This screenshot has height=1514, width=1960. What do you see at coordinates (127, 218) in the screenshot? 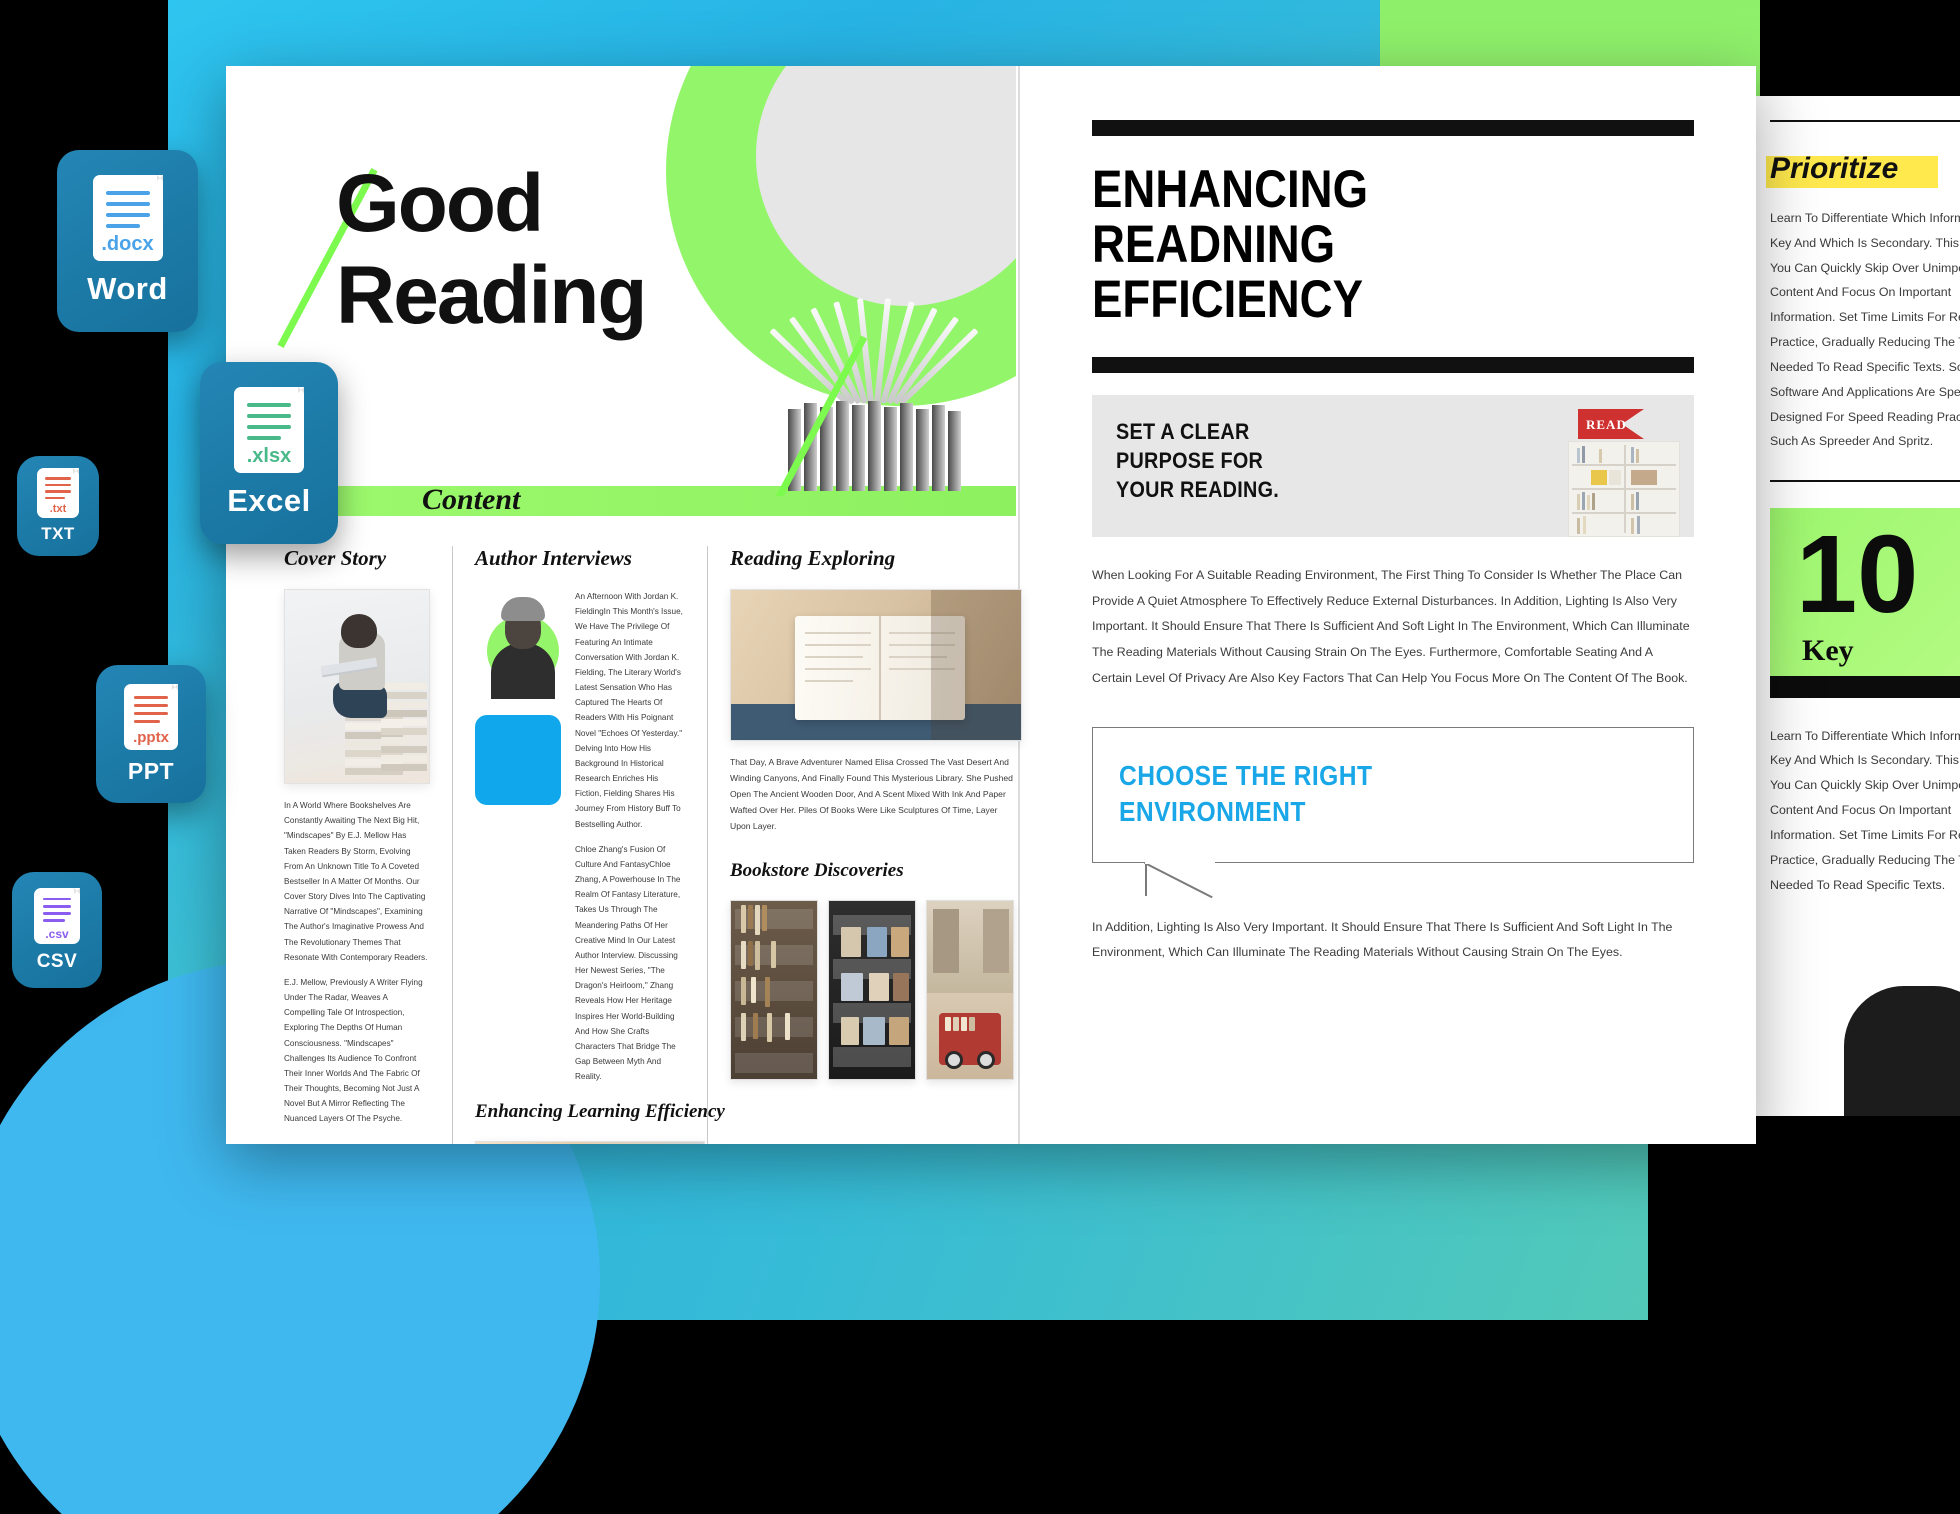
I see `docx-file-icon: .docx` at bounding box center [127, 218].